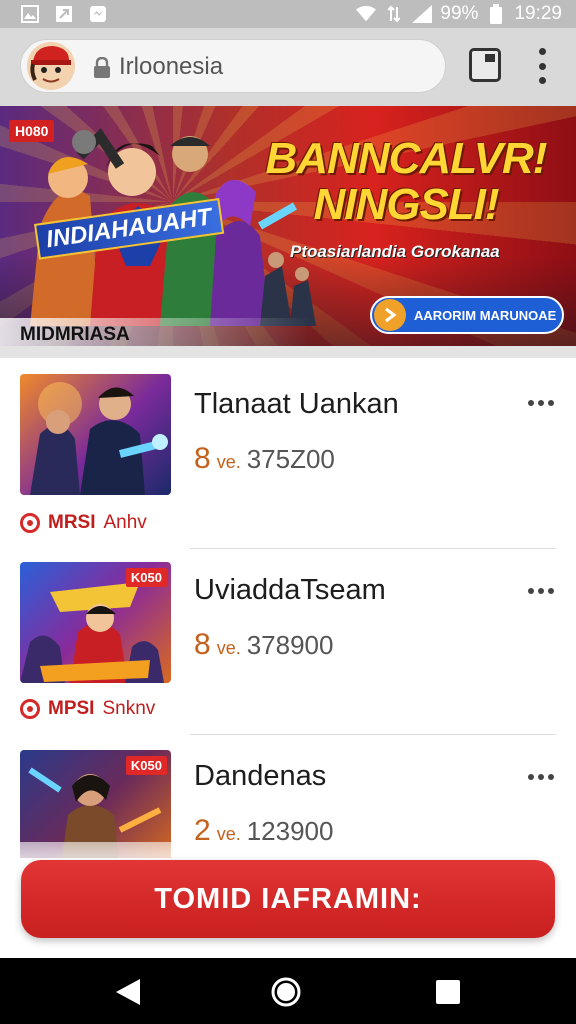  I want to click on list-item: K050 Dandenas 2 ve. 123900, so click(288, 796).